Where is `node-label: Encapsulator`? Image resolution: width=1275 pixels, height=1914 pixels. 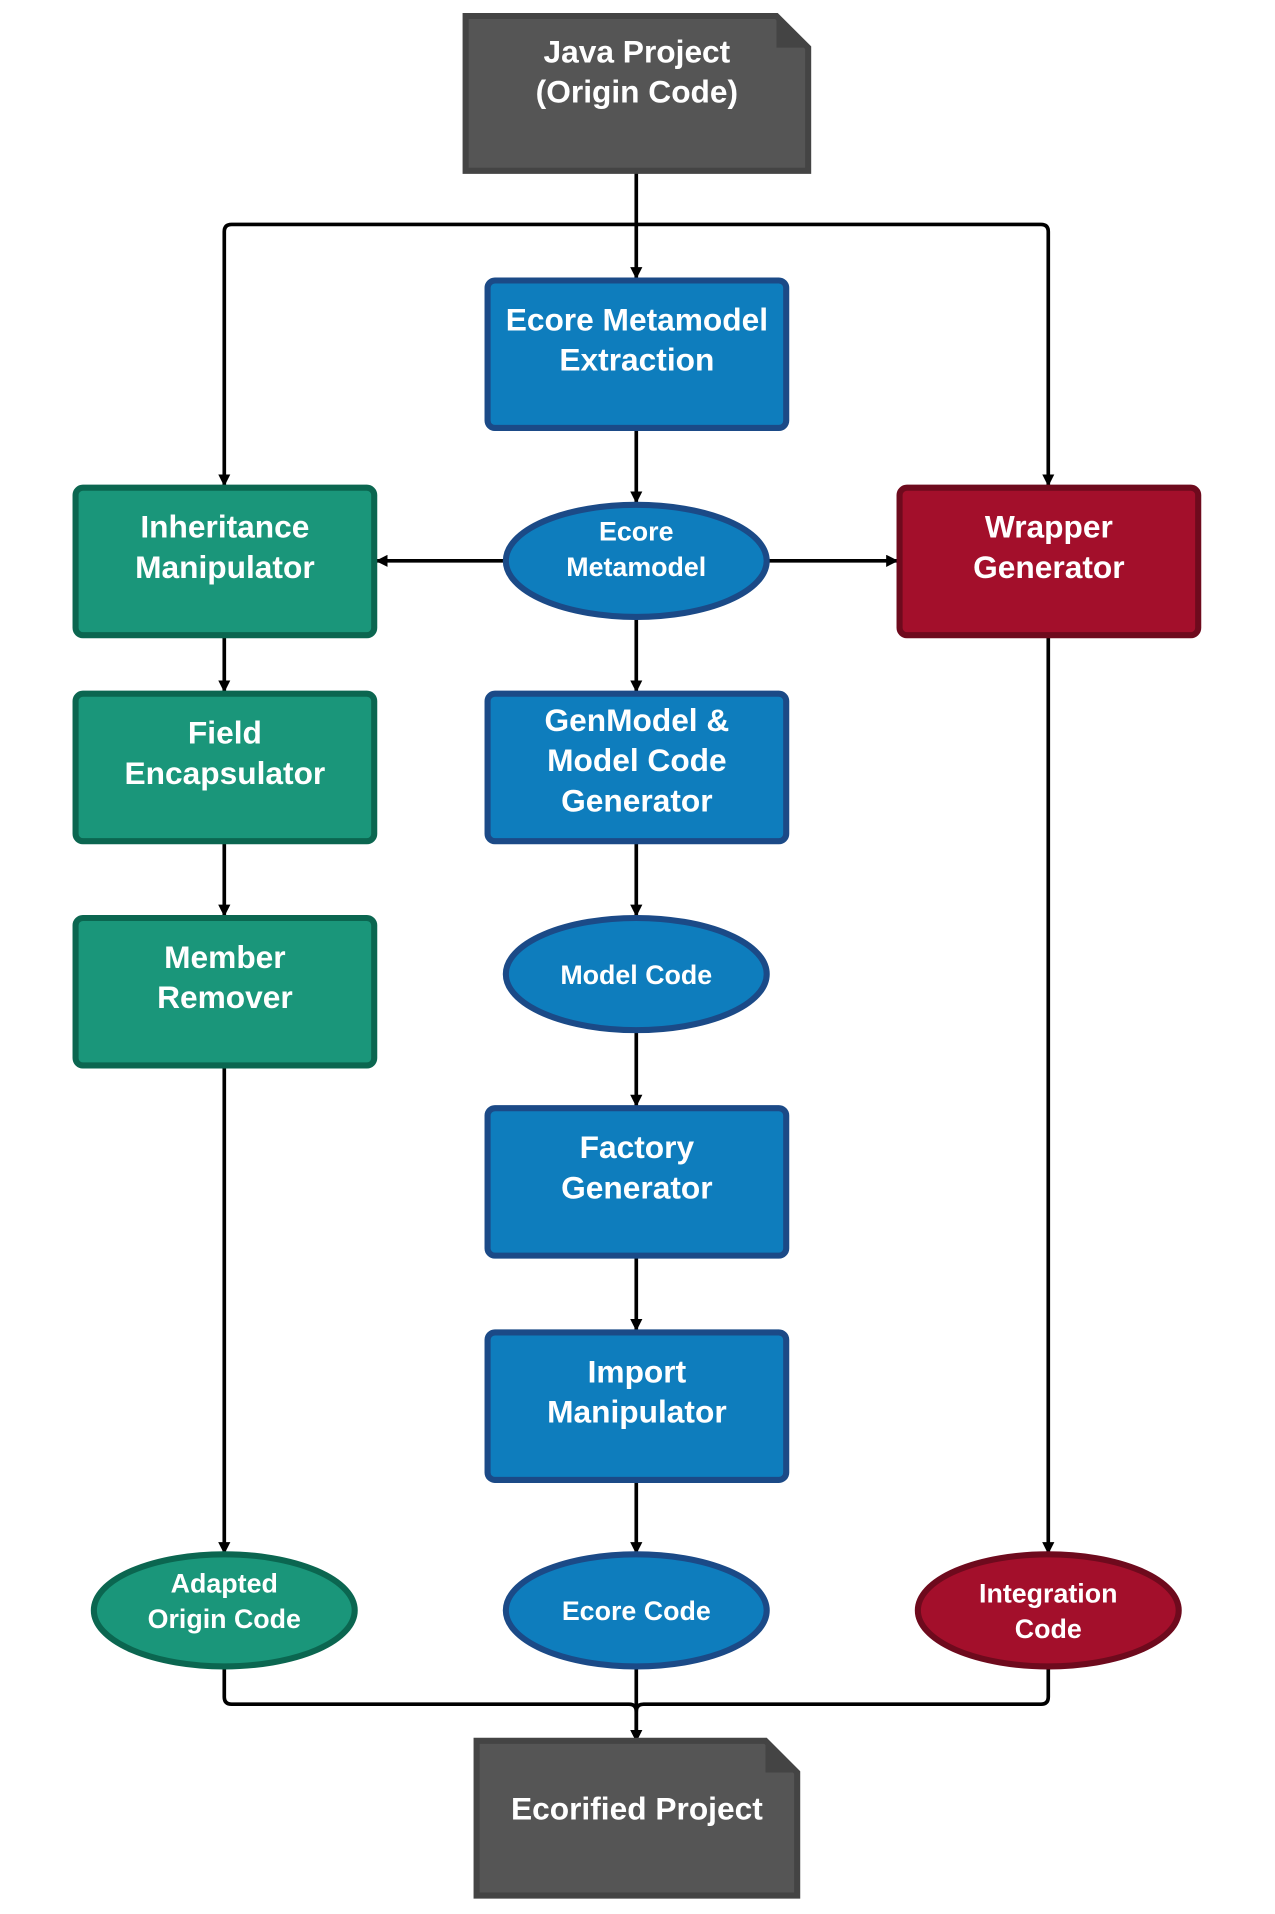 node-label: Encapsulator is located at coordinates (225, 773).